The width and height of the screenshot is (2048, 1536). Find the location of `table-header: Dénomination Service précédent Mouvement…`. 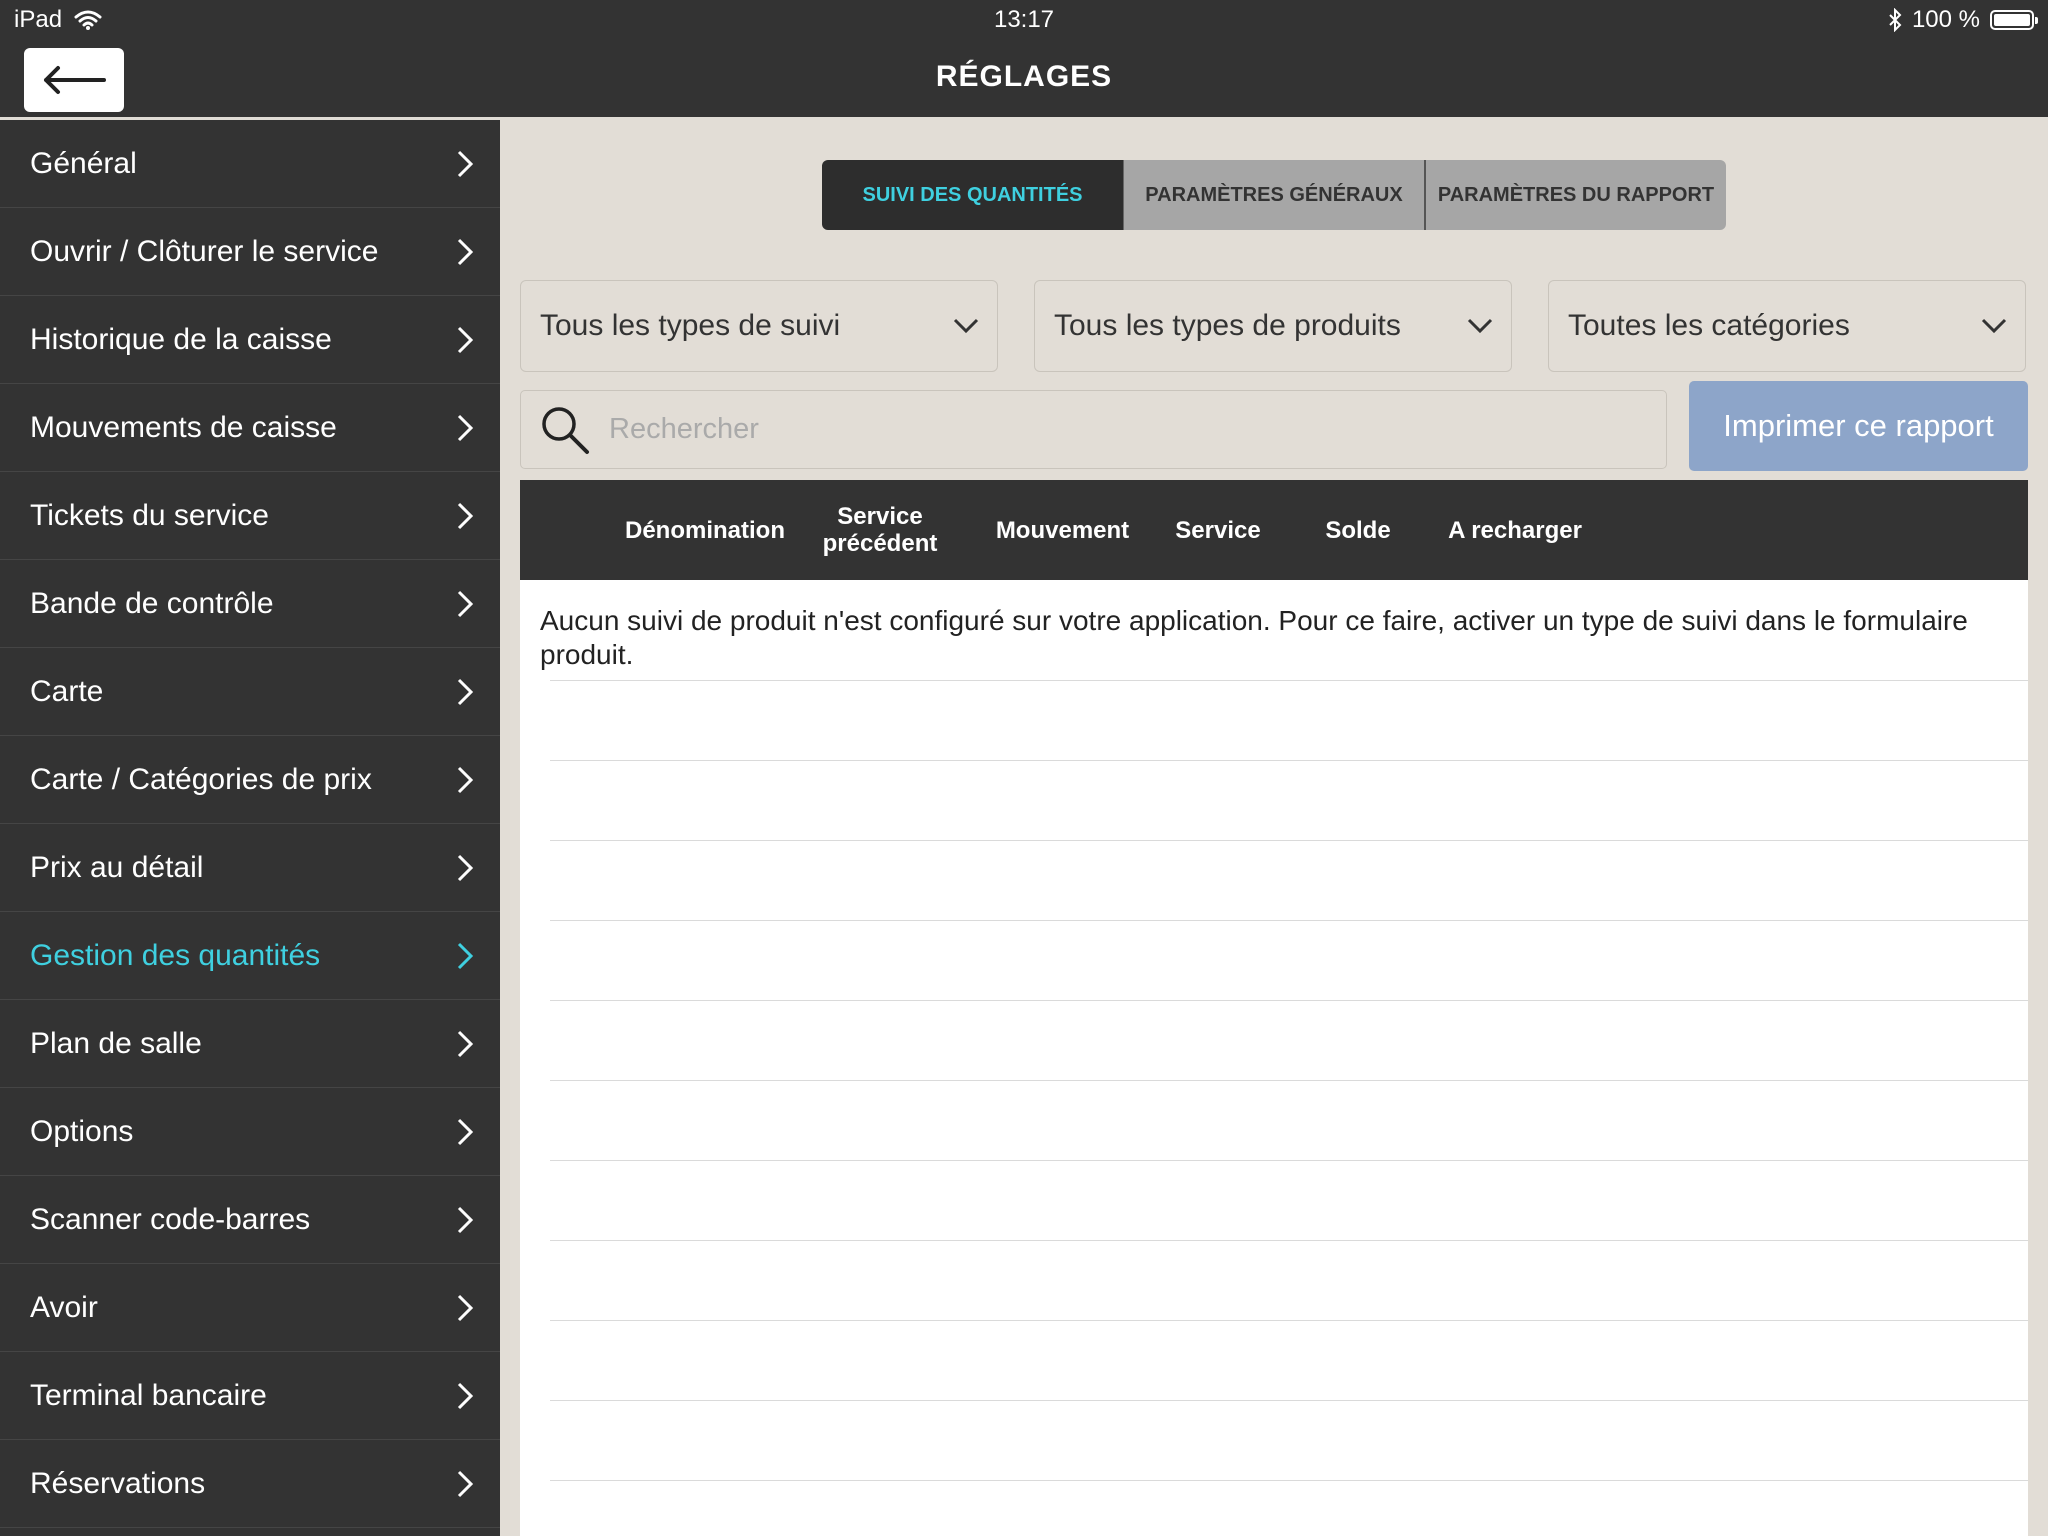

table-header: Dénomination Service précédent Mouvement… is located at coordinates (1274, 530).